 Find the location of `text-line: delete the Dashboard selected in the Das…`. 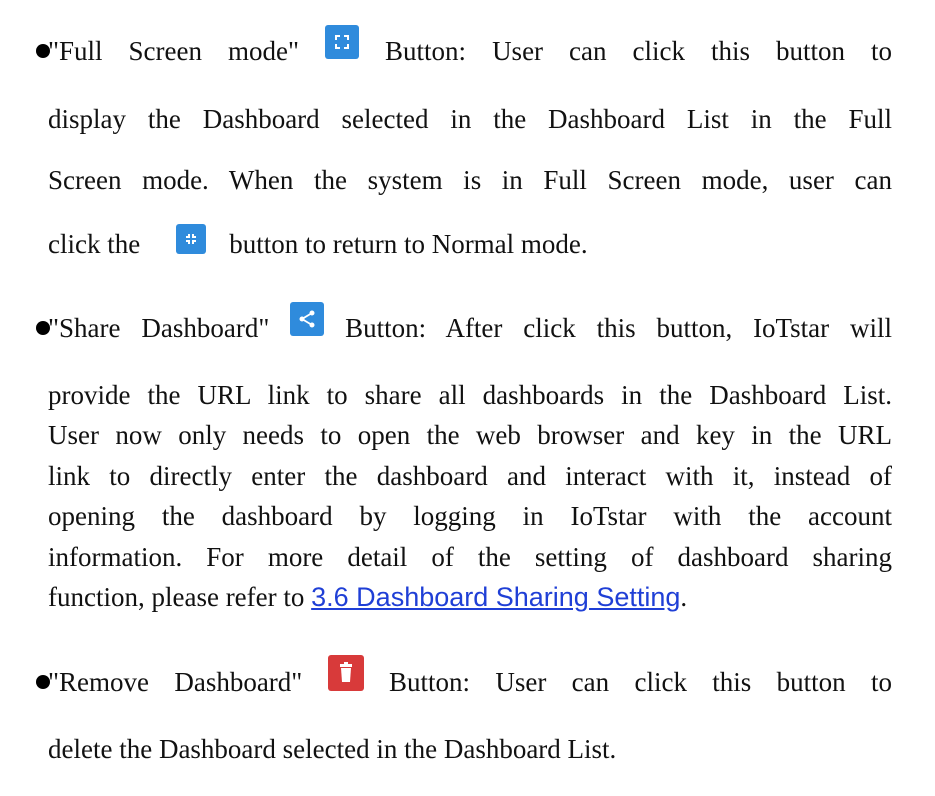

text-line: delete the Dashboard selected in the Das… is located at coordinates (332, 749).